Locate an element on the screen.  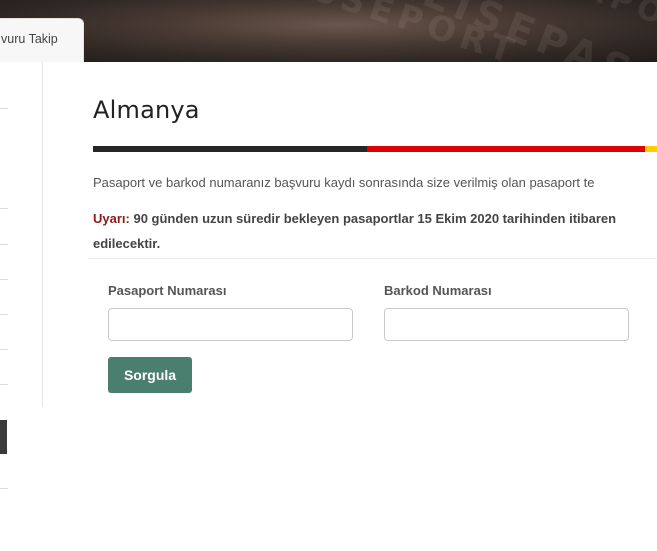
warning-label: Uyarı: is located at coordinates (111, 218).